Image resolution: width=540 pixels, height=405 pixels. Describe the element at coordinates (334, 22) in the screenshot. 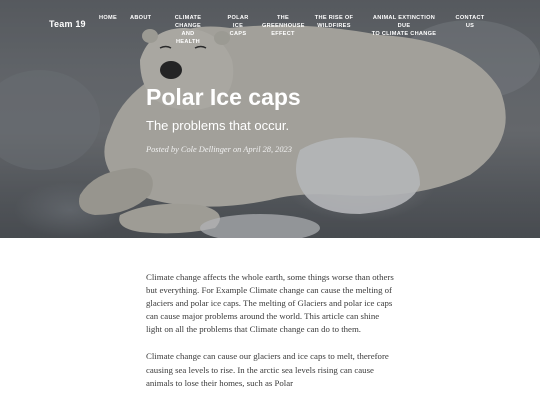

I see `nav-item-the-rise-of-wildfires: THE RISE OF WILDFIRES` at that location.